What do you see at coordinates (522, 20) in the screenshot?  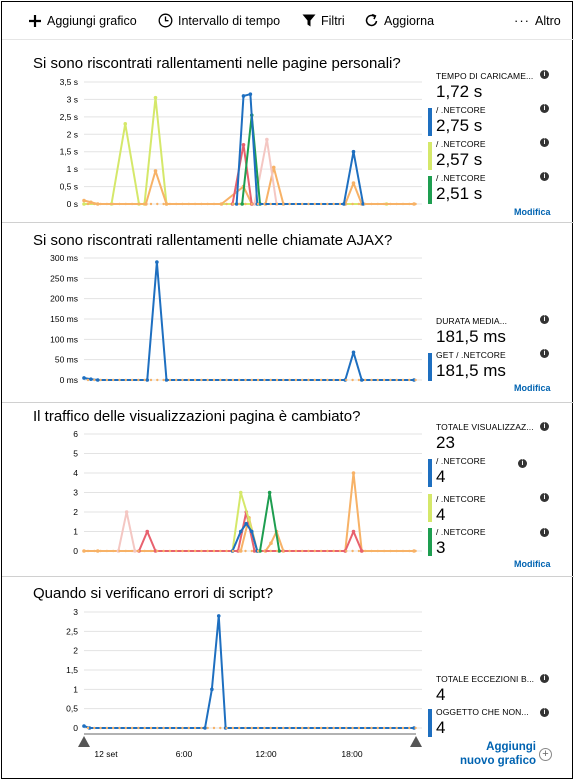 I see `ellipsis-icon: ···` at bounding box center [522, 20].